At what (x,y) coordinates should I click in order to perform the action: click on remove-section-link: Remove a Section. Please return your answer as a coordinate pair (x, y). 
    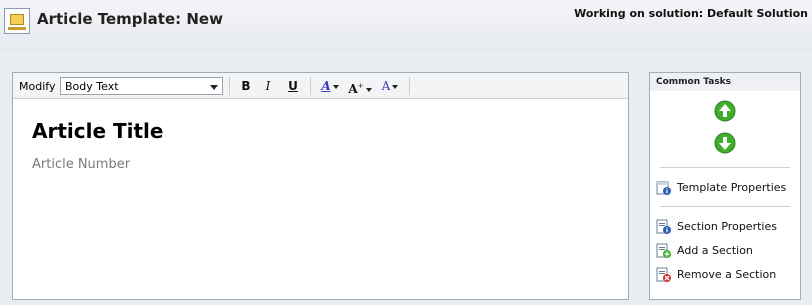
    Looking at the image, I should click on (726, 275).